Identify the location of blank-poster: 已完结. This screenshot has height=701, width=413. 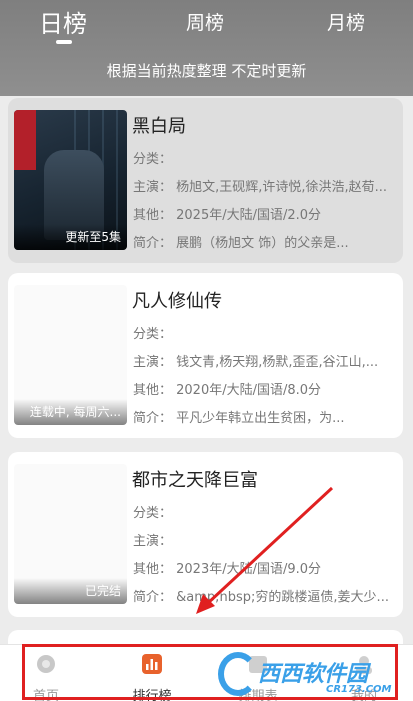
(70, 534).